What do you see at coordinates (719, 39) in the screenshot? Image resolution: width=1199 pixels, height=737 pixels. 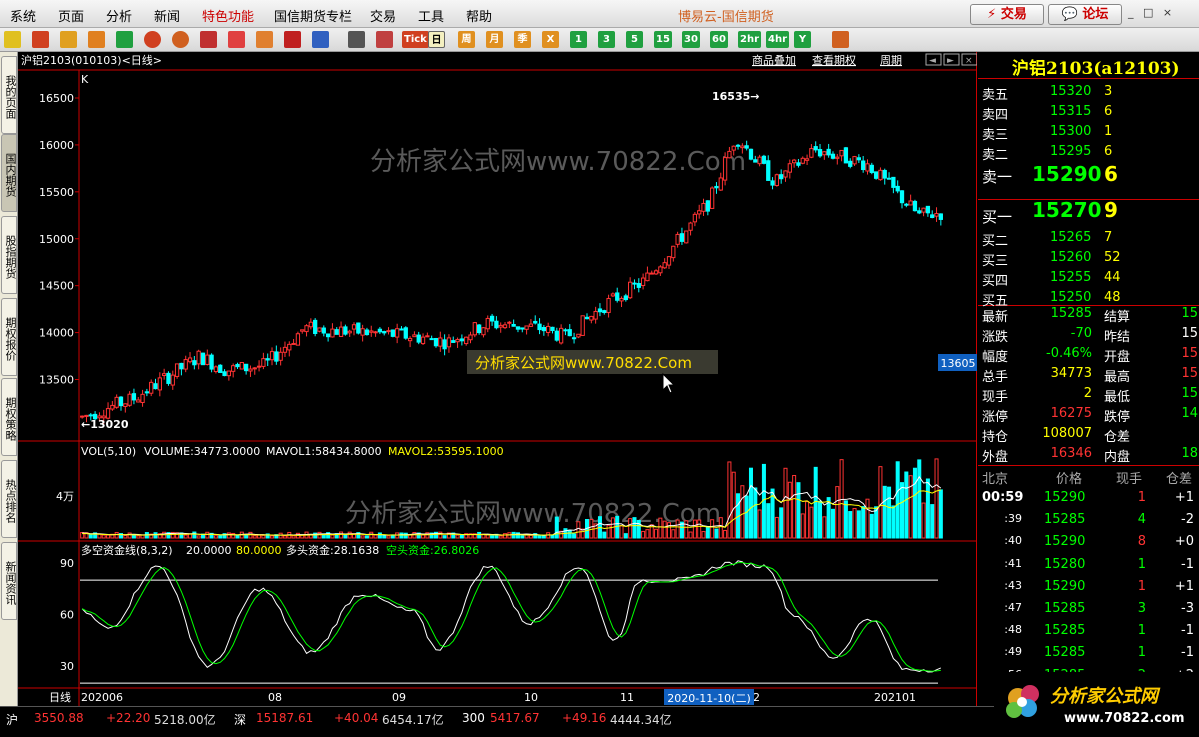 I see `toolbar-period-button: 60` at bounding box center [719, 39].